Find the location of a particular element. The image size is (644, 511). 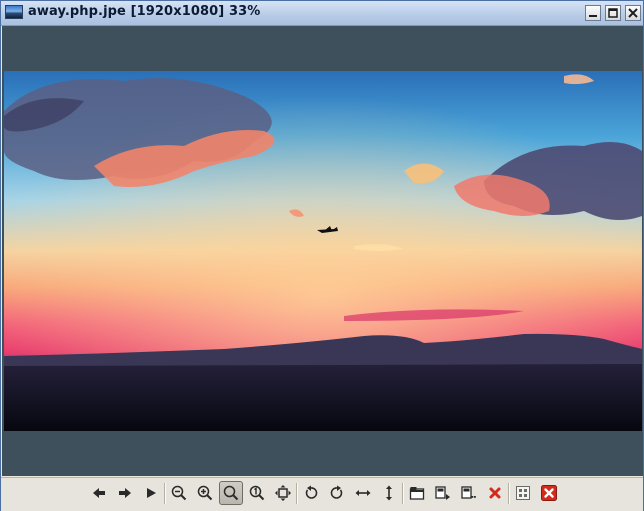

magnifier-icon is located at coordinates (231, 493).